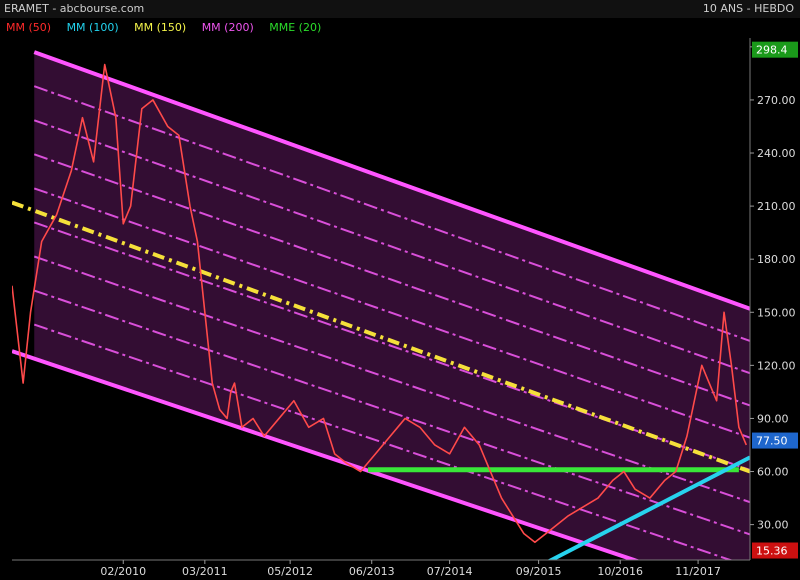 This screenshot has height=580, width=800. What do you see at coordinates (772, 441) in the screenshot?
I see `price-label-text: 77.50` at bounding box center [772, 441].